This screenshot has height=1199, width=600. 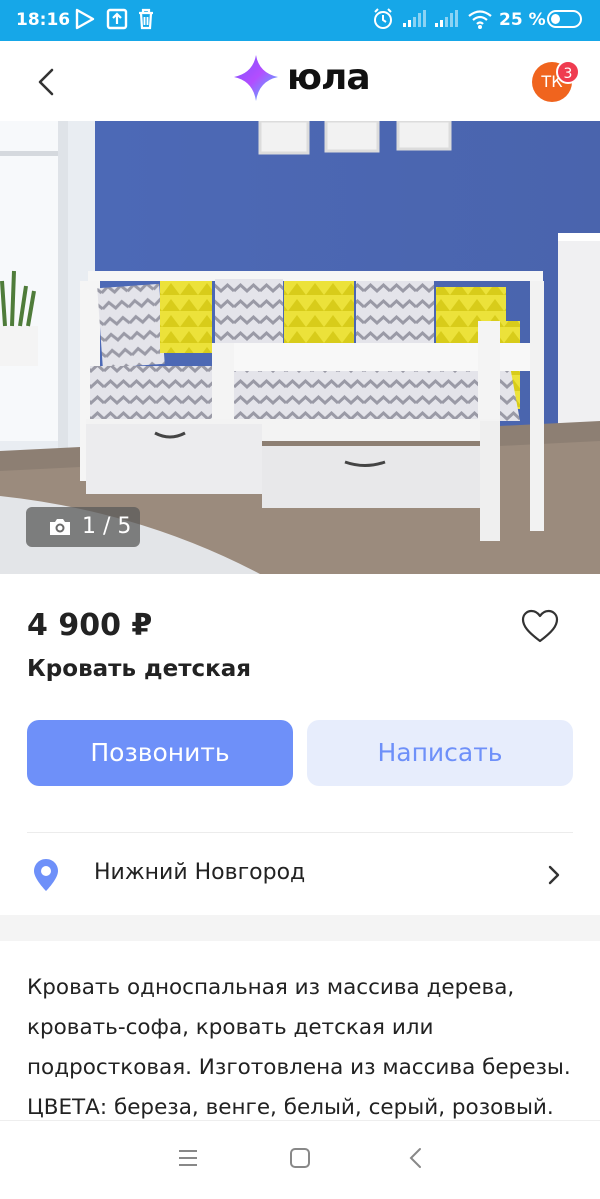 I want to click on logo-star-icon, so click(x=256, y=78).